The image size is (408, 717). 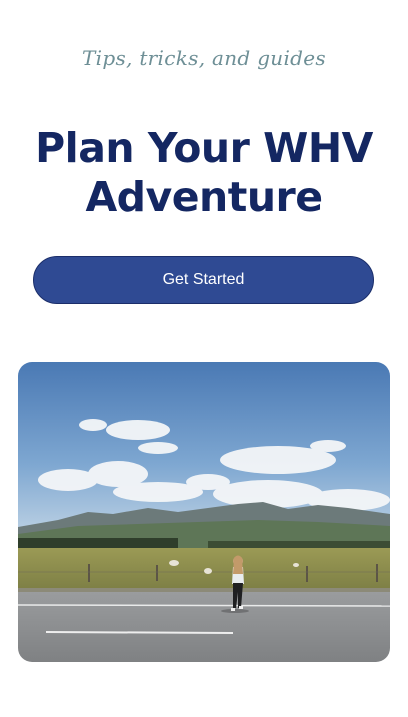 I want to click on page-title-line-1: Plan Your WHV, so click(x=204, y=148).